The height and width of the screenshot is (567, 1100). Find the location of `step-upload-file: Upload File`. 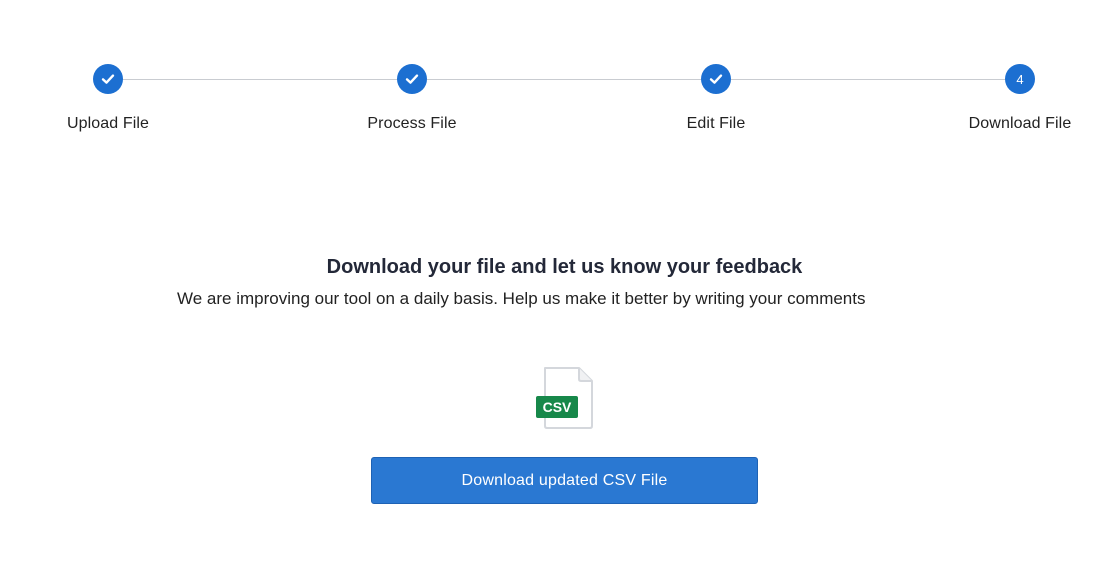

step-upload-file: Upload File is located at coordinates (108, 98).